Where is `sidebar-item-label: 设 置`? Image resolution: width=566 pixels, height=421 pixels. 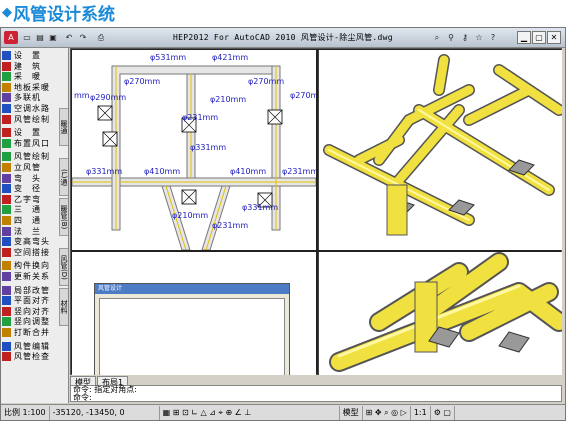 sidebar-item-label: 设 置 is located at coordinates (27, 55).